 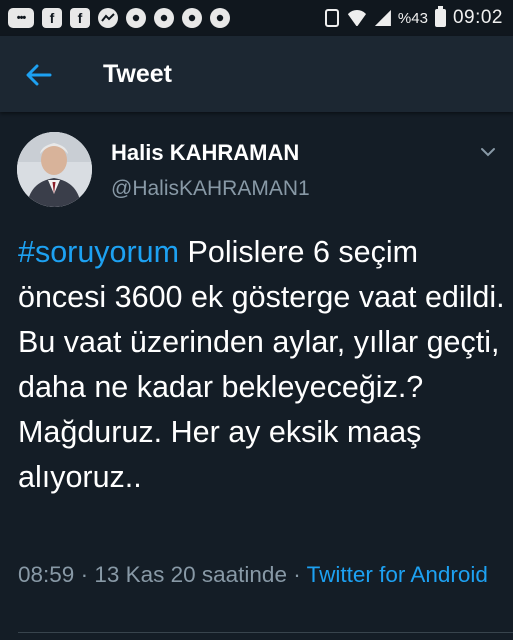 I want to click on vibrate-icon, so click(x=331, y=18).